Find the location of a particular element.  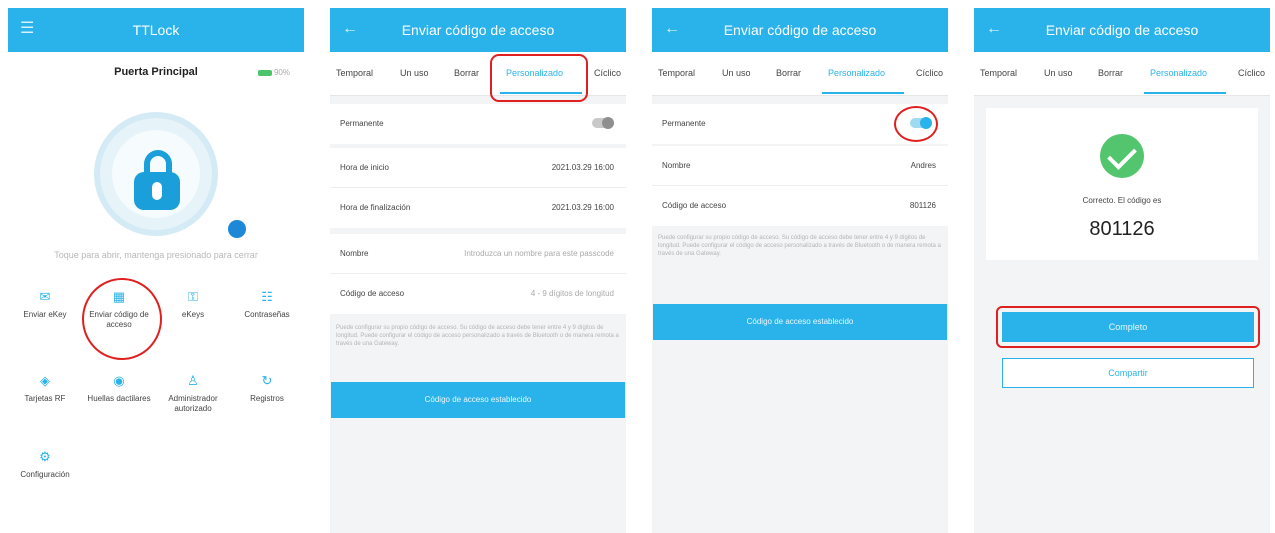

battery-indicator: 90% is located at coordinates (273, 72).